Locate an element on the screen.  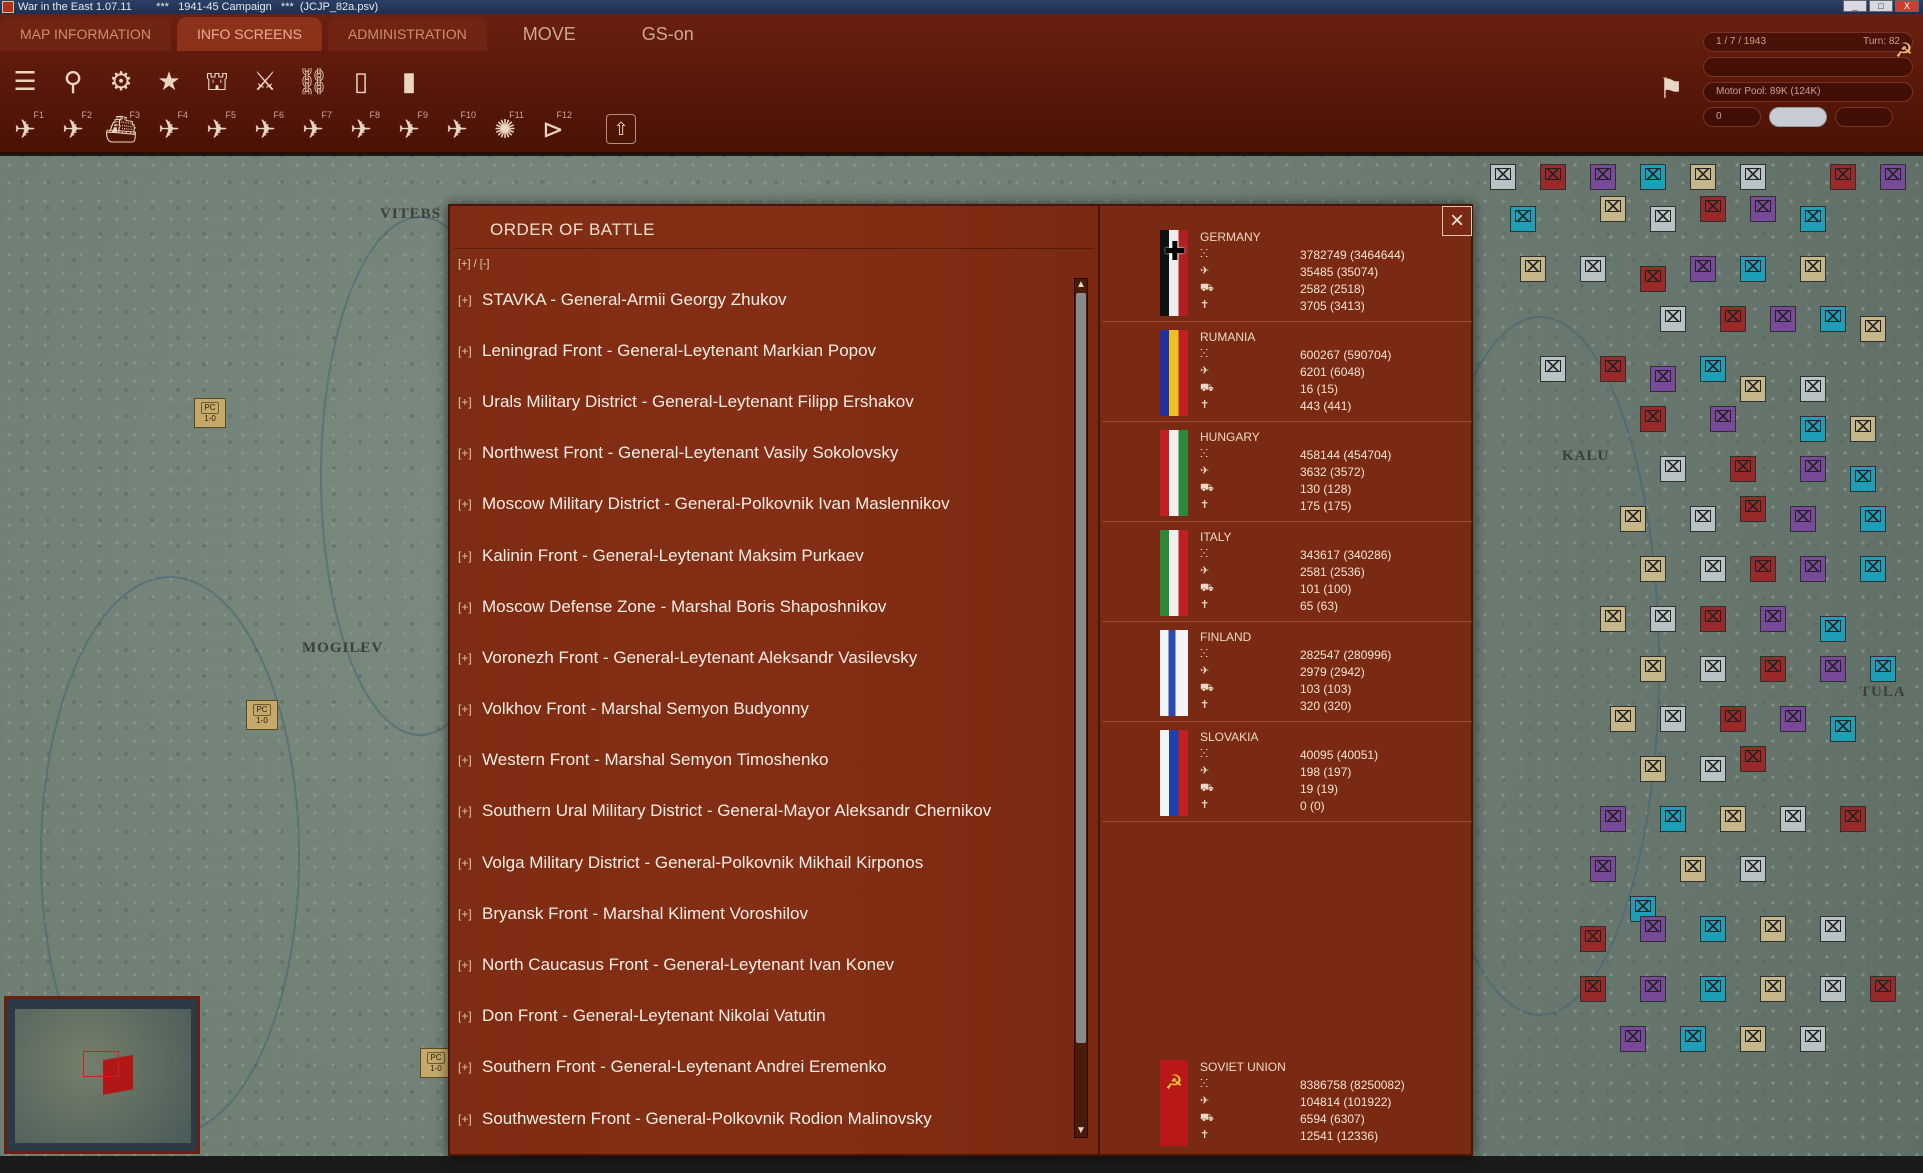
supply-icon: ▮ is located at coordinates (409, 81).